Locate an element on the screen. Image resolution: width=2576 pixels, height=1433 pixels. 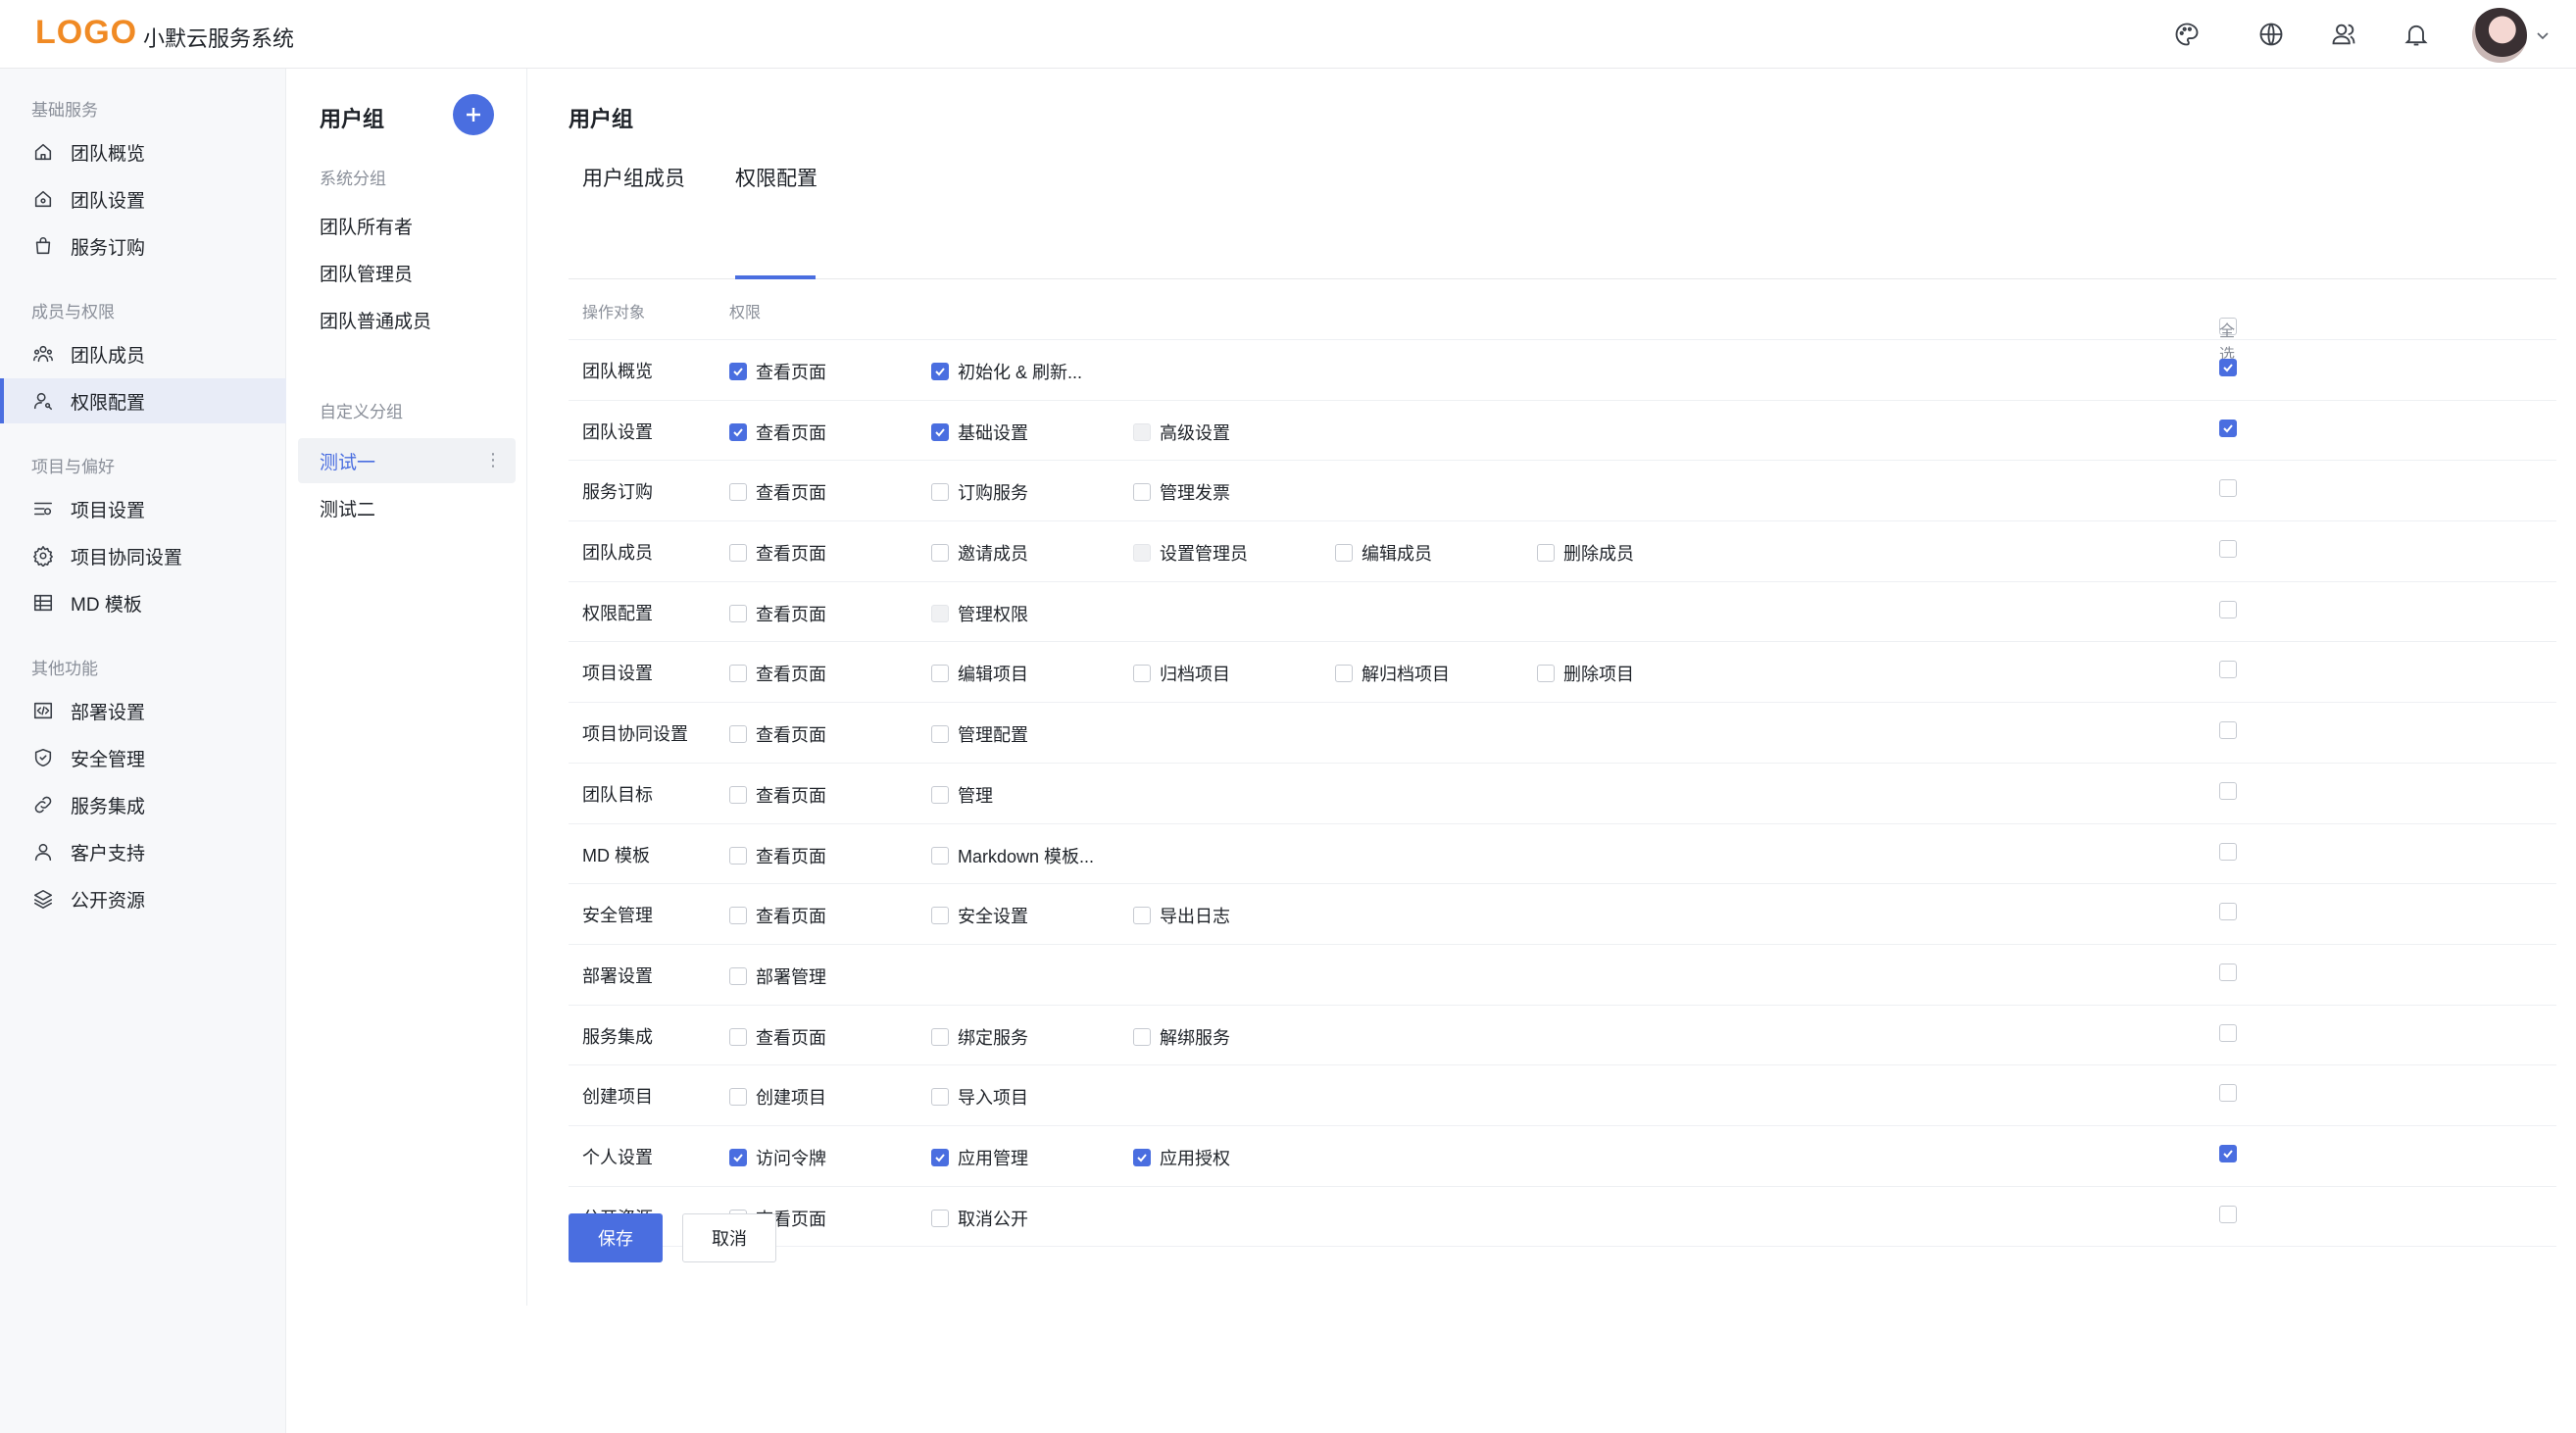
permission-checkbox: 管理配置 is located at coordinates (979, 734).